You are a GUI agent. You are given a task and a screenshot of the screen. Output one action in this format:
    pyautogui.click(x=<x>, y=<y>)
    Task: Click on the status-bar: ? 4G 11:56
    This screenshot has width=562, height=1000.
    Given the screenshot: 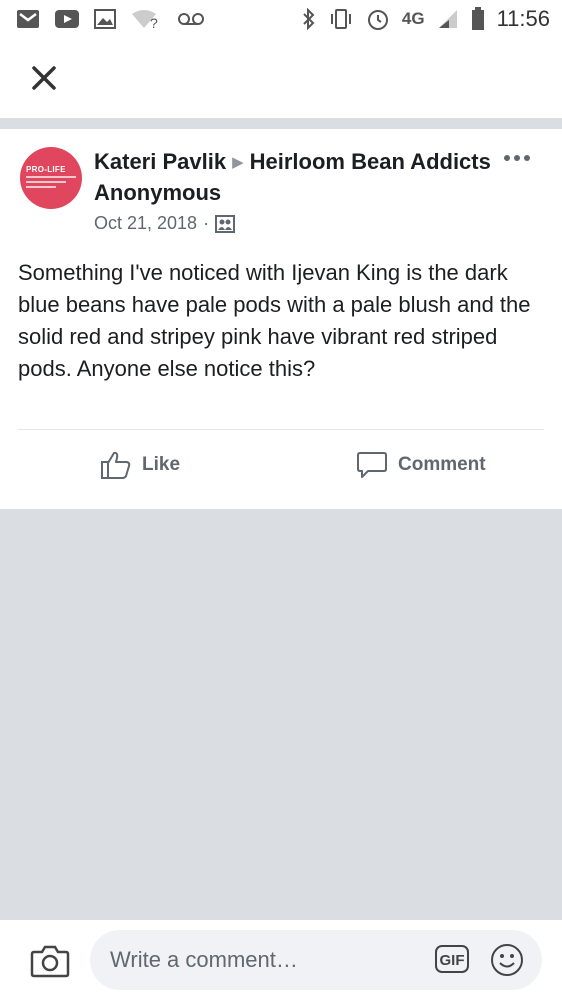 What is the action you would take?
    pyautogui.click(x=281, y=20)
    